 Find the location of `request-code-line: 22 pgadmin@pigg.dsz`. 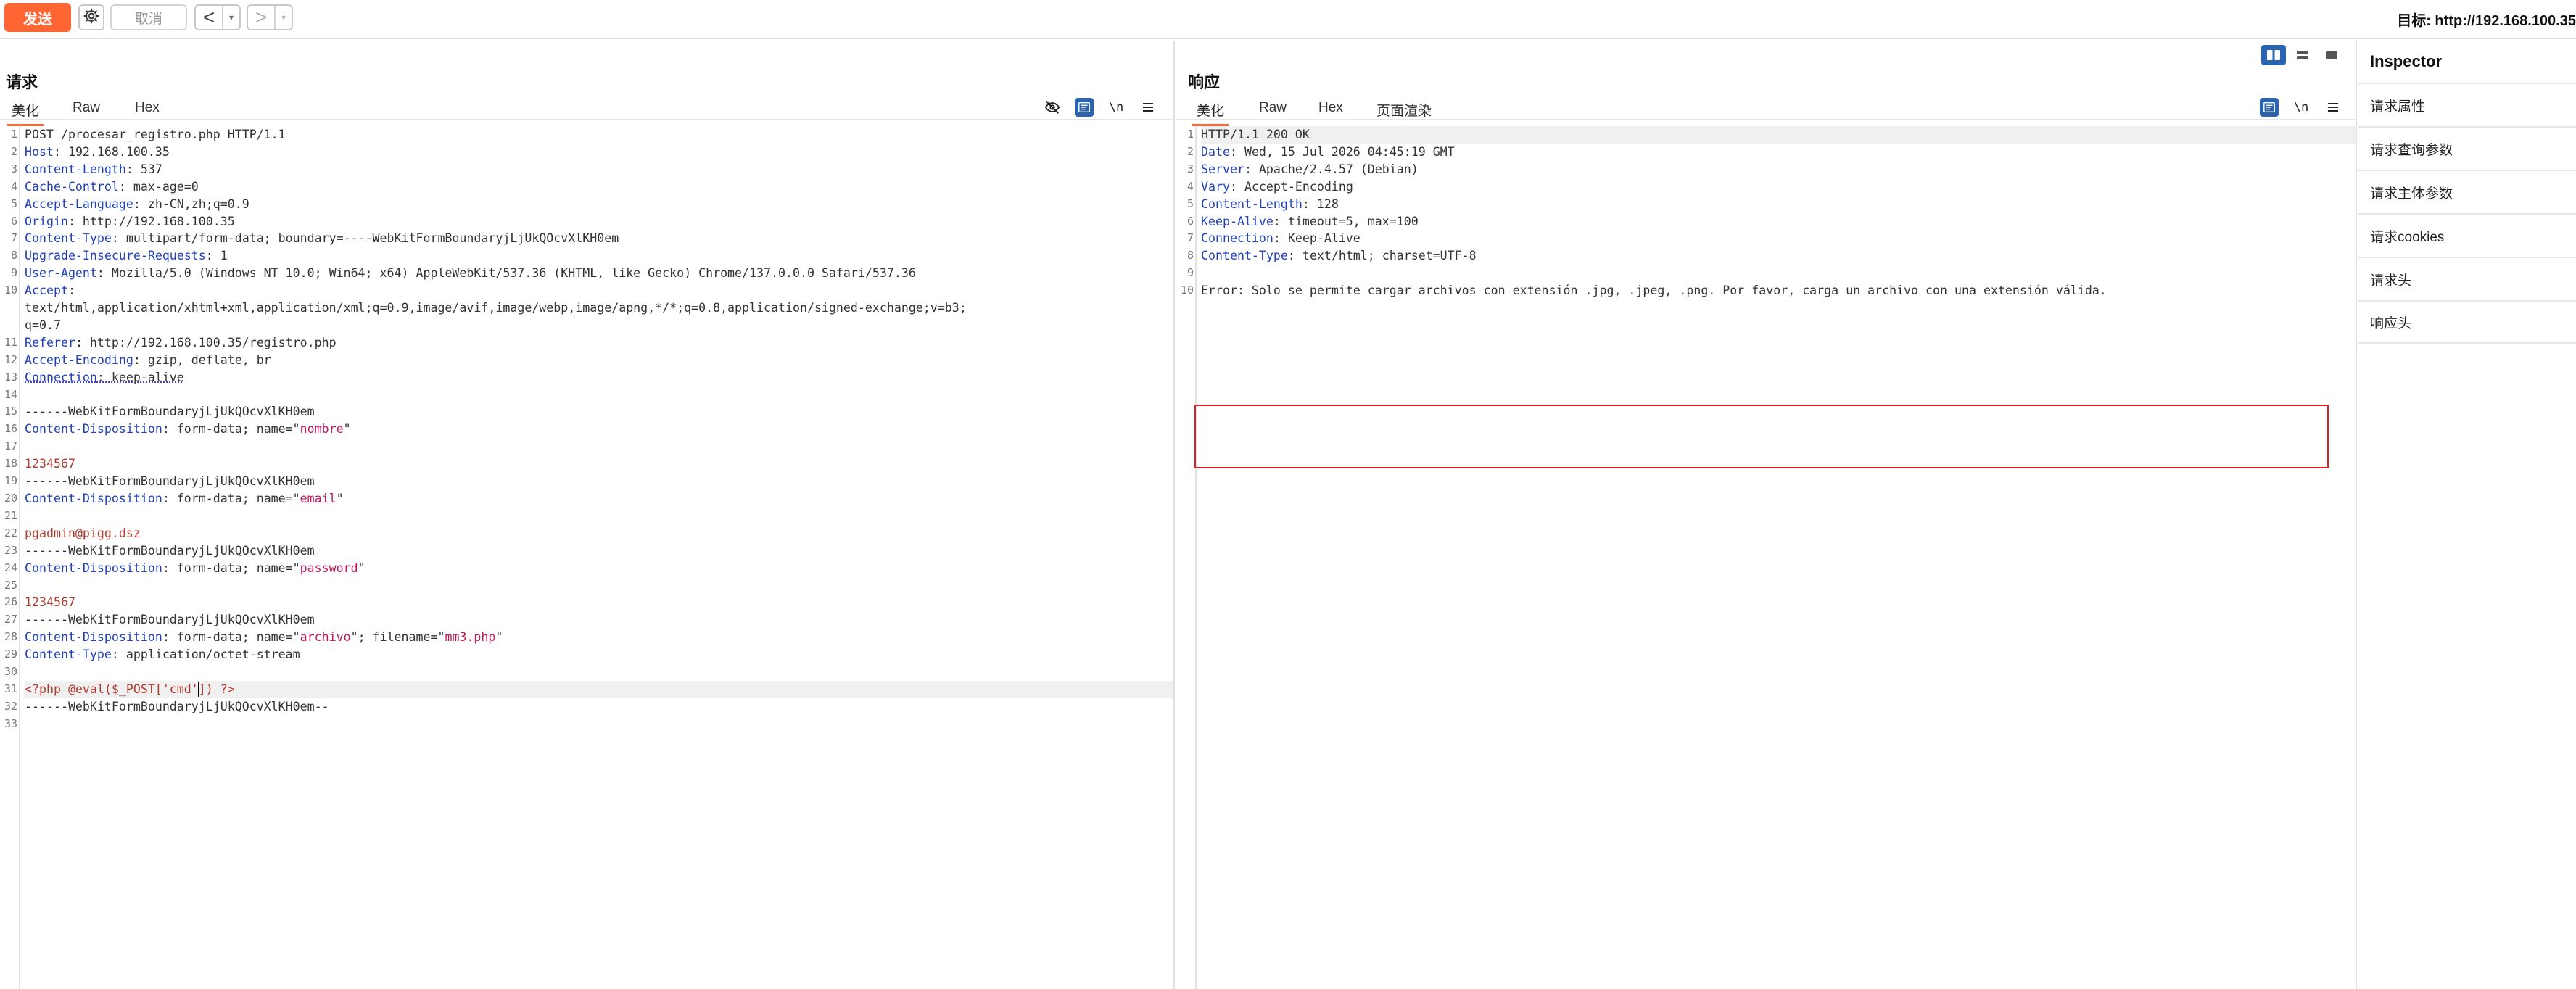

request-code-line: 22 pgadmin@pigg.dsz is located at coordinates (586, 533).